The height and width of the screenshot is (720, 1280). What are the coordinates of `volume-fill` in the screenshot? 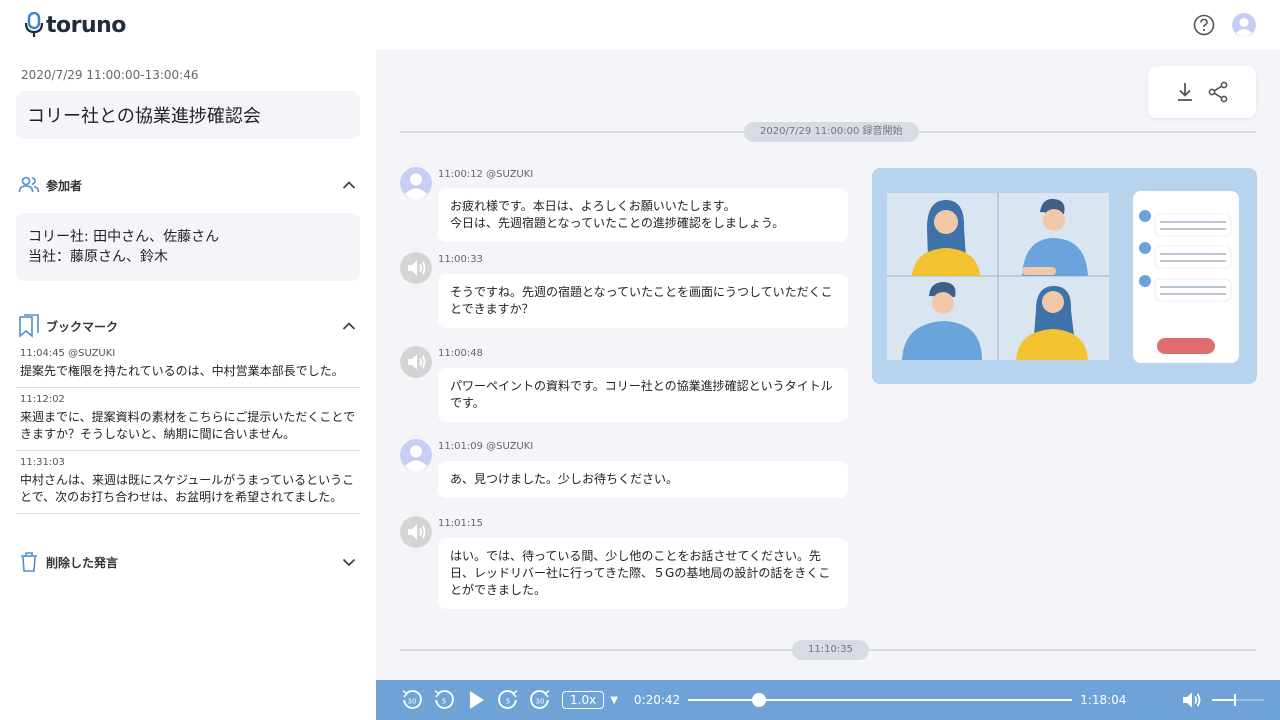 It's located at (1224, 700).